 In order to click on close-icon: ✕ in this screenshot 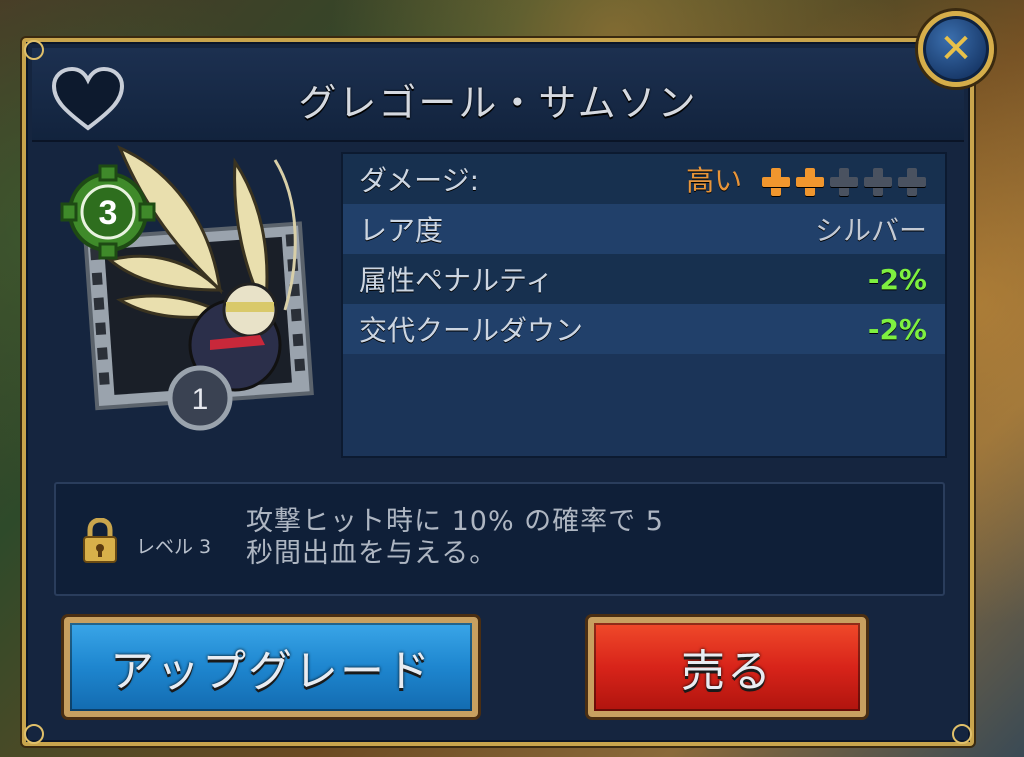, I will do `click(956, 49)`.